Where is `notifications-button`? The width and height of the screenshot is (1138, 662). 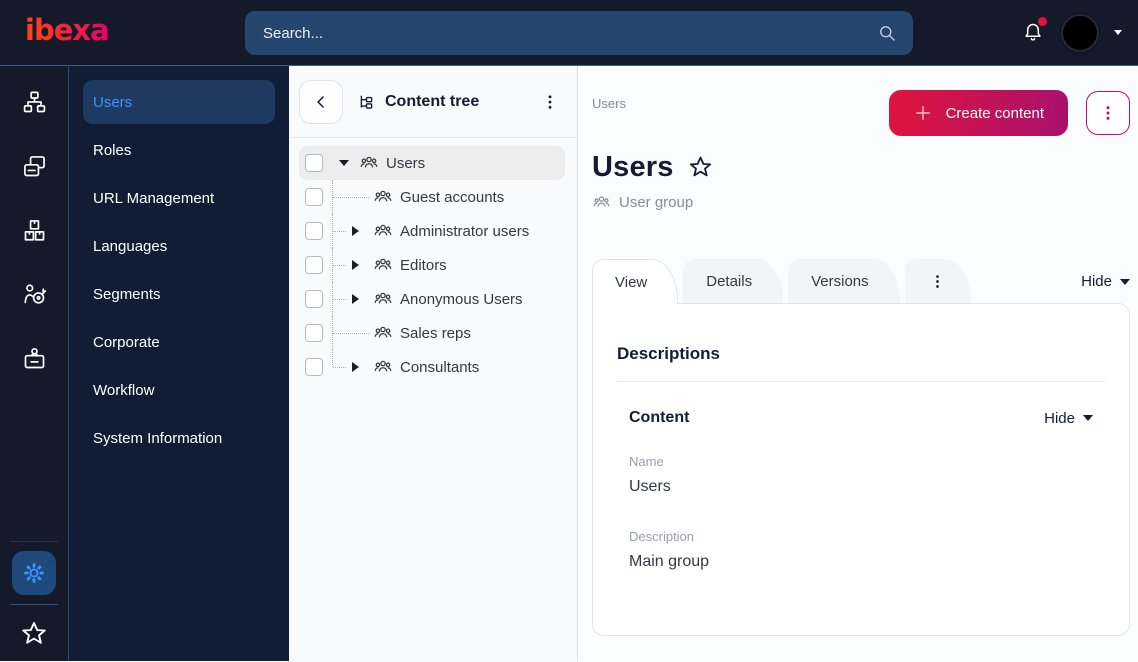
notifications-button is located at coordinates (1033, 31).